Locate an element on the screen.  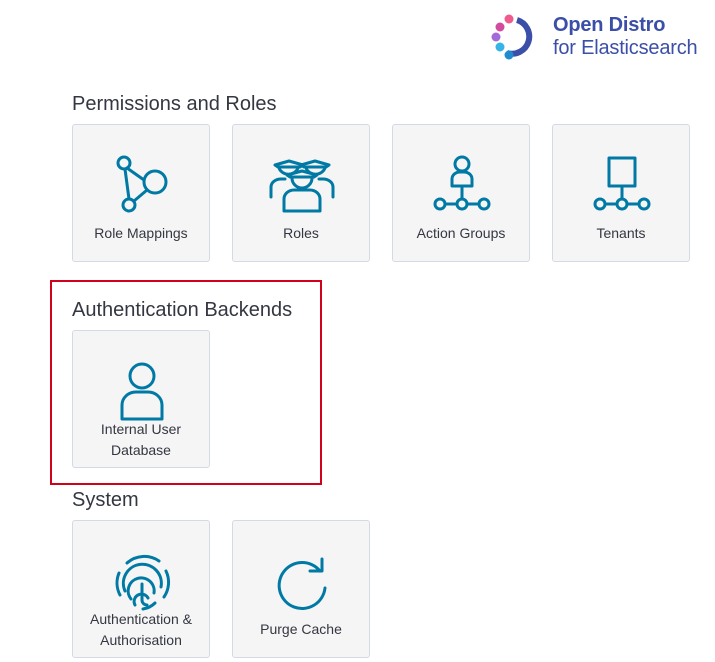
authentication-authorisation-label: Authentication & Authorisation is located at coordinates (141, 629).